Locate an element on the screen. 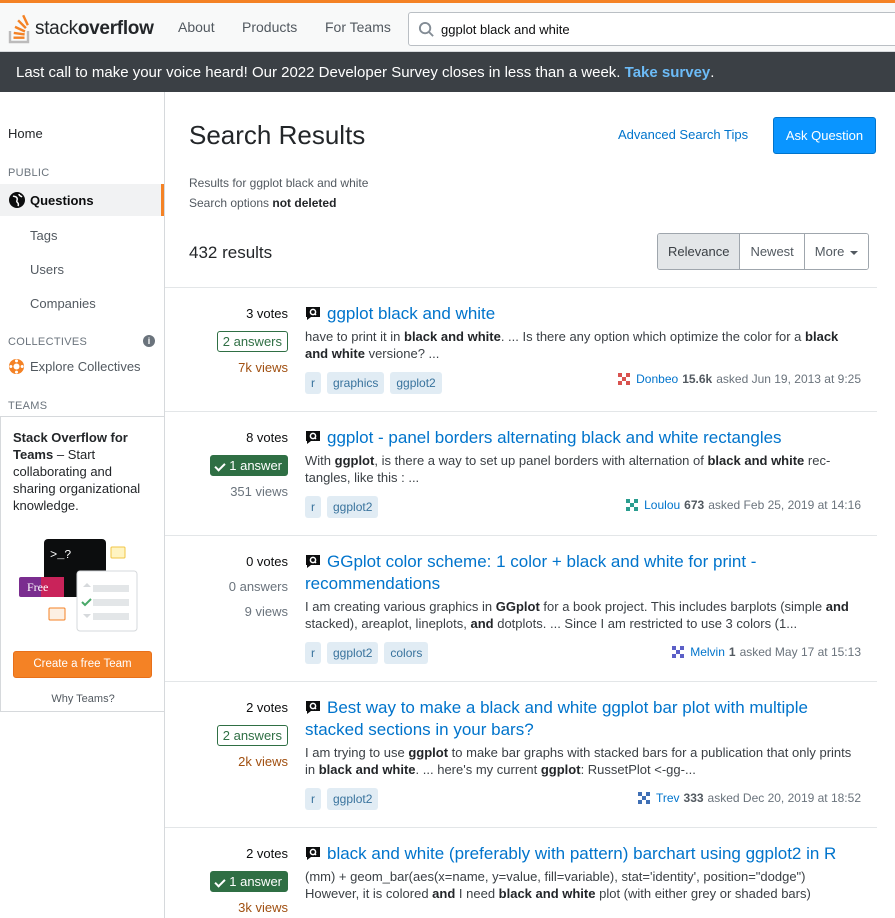 The height and width of the screenshot is (918, 895). sort-button-group: Relevance Newest More is located at coordinates (763, 251).